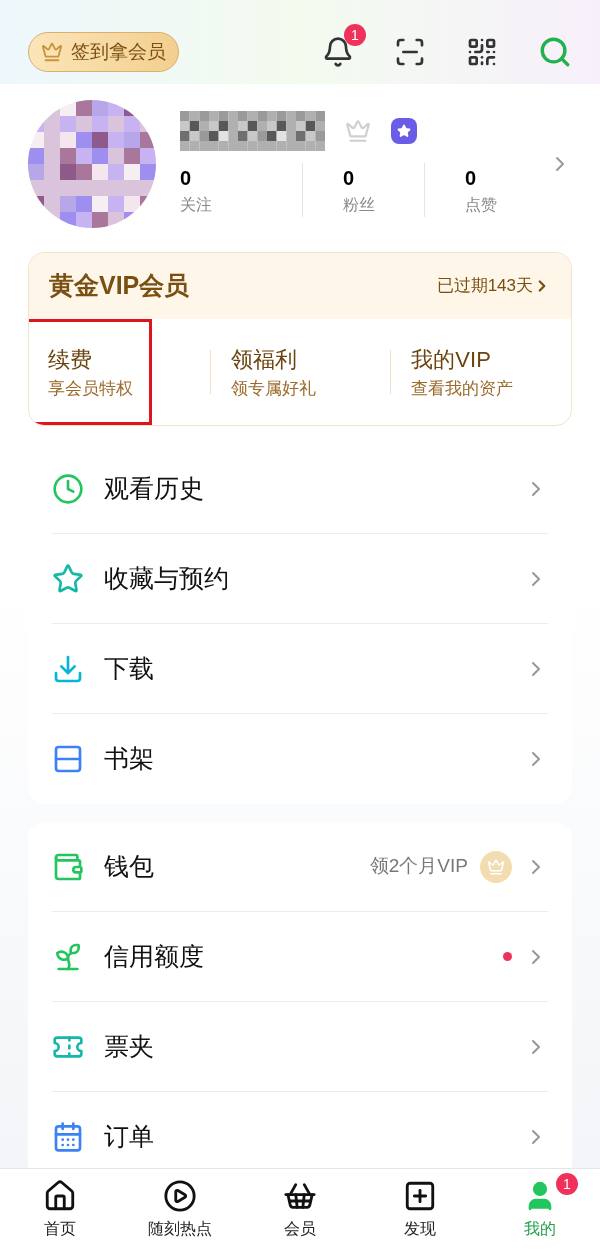  Describe the element at coordinates (300, 957) in the screenshot. I see `menu-item: 信用额度` at that location.